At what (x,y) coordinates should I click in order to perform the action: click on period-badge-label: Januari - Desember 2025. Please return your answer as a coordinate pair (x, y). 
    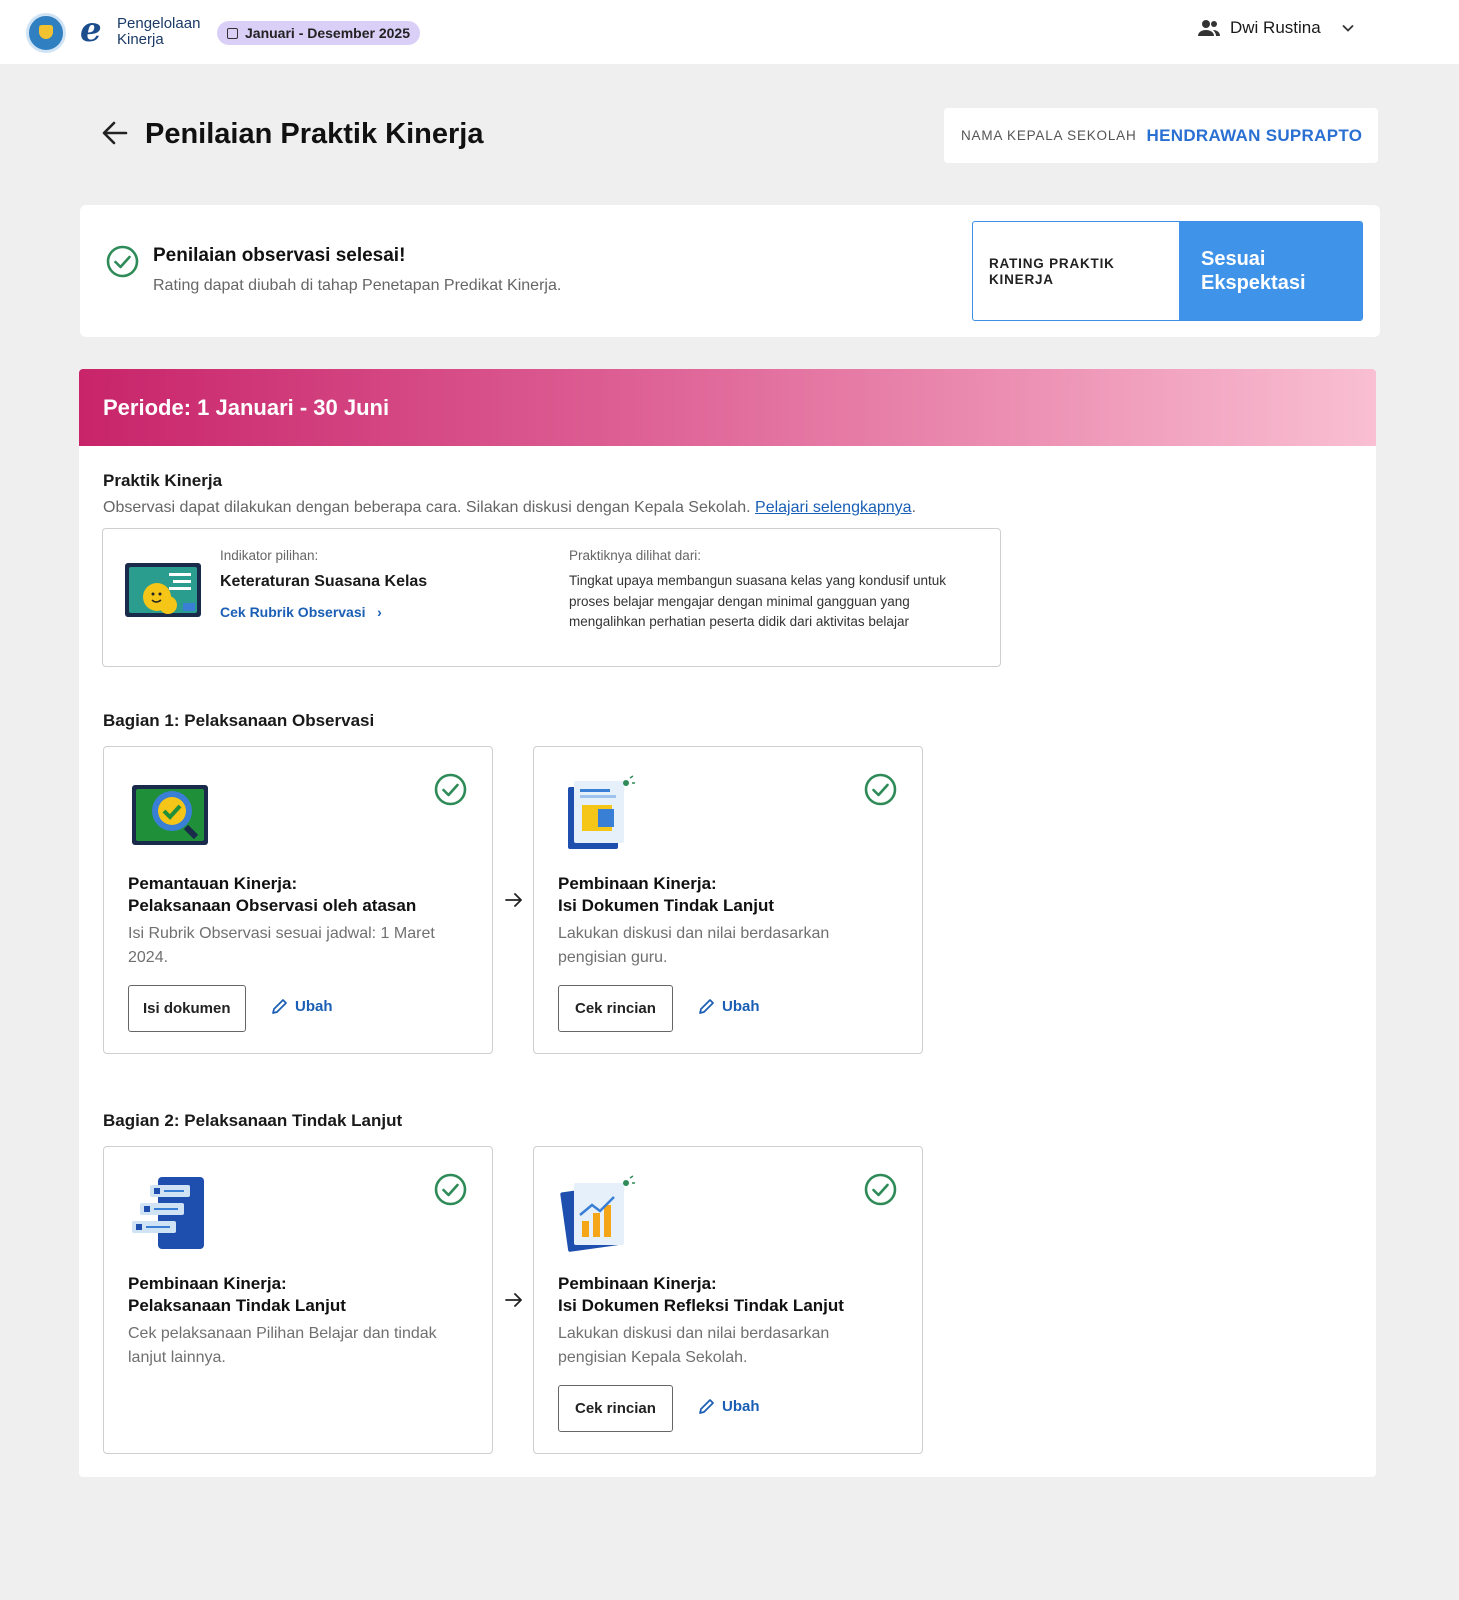
    Looking at the image, I should click on (327, 33).